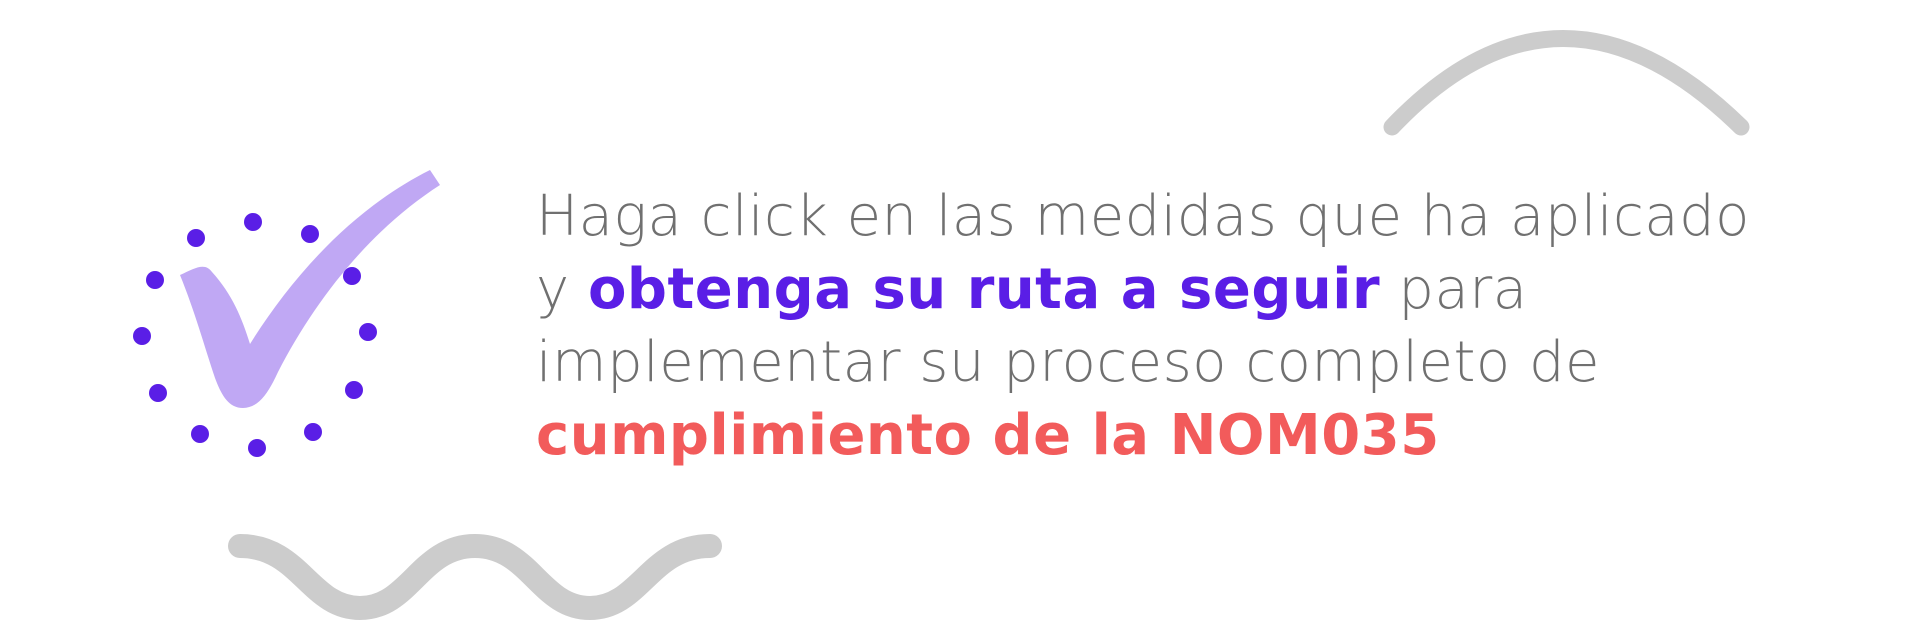  I want to click on message-text: para, so click(1454, 289).